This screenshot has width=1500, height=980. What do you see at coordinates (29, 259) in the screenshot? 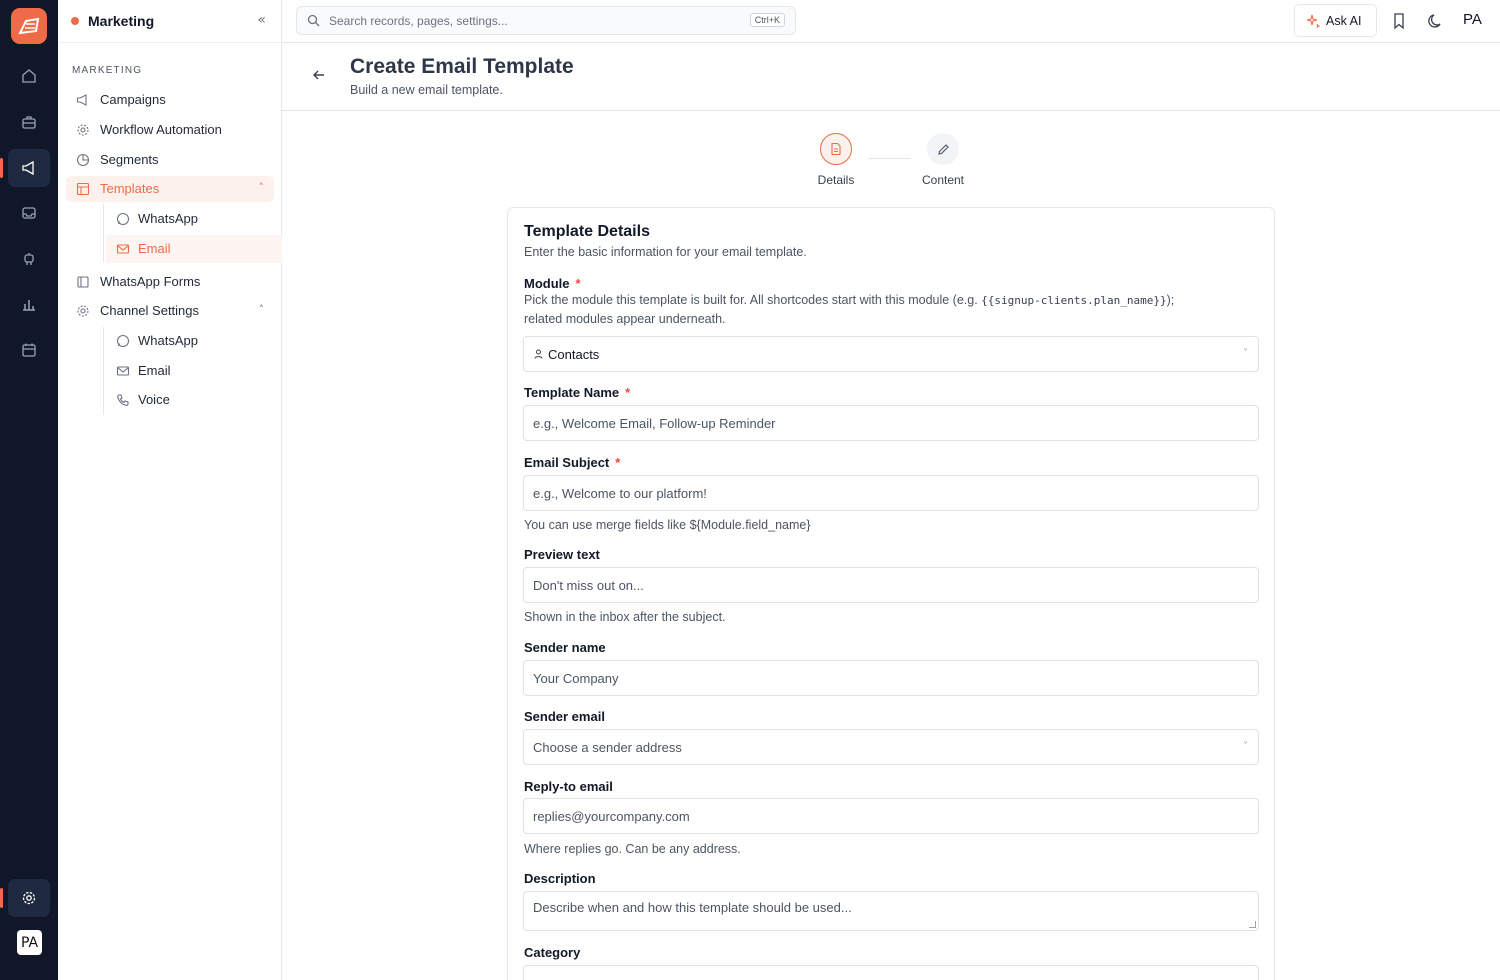
I see `robot-icon` at bounding box center [29, 259].